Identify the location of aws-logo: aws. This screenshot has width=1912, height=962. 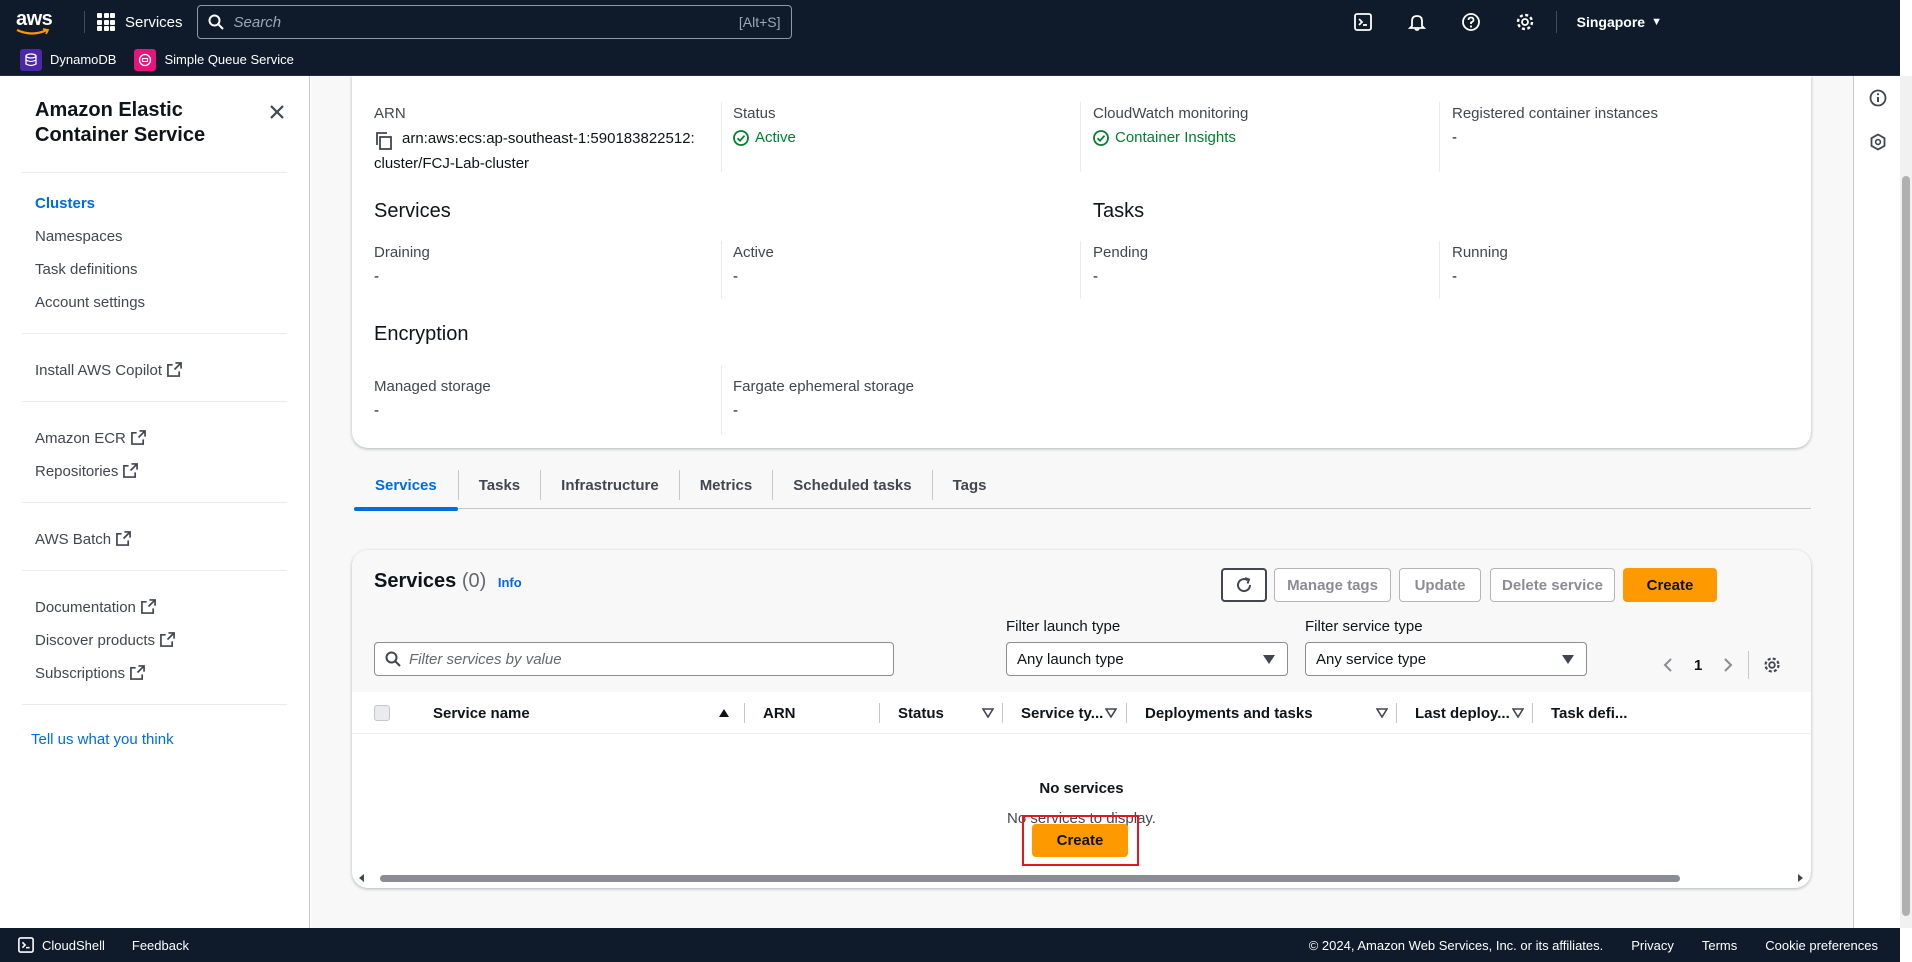
(44, 22).